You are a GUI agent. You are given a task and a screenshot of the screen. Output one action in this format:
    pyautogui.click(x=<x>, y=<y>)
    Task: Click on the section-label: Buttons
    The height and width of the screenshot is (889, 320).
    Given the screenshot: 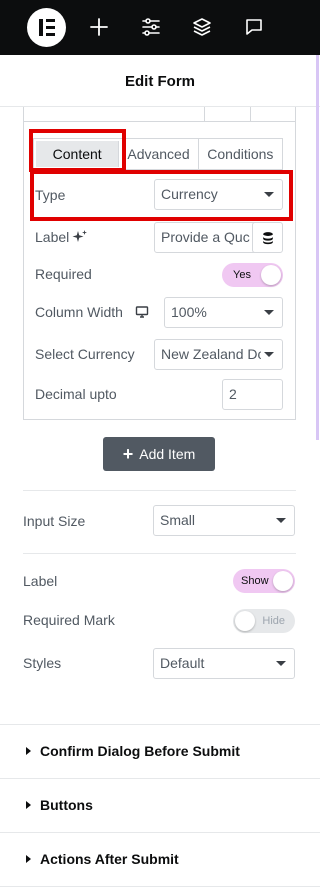 What is the action you would take?
    pyautogui.click(x=66, y=805)
    